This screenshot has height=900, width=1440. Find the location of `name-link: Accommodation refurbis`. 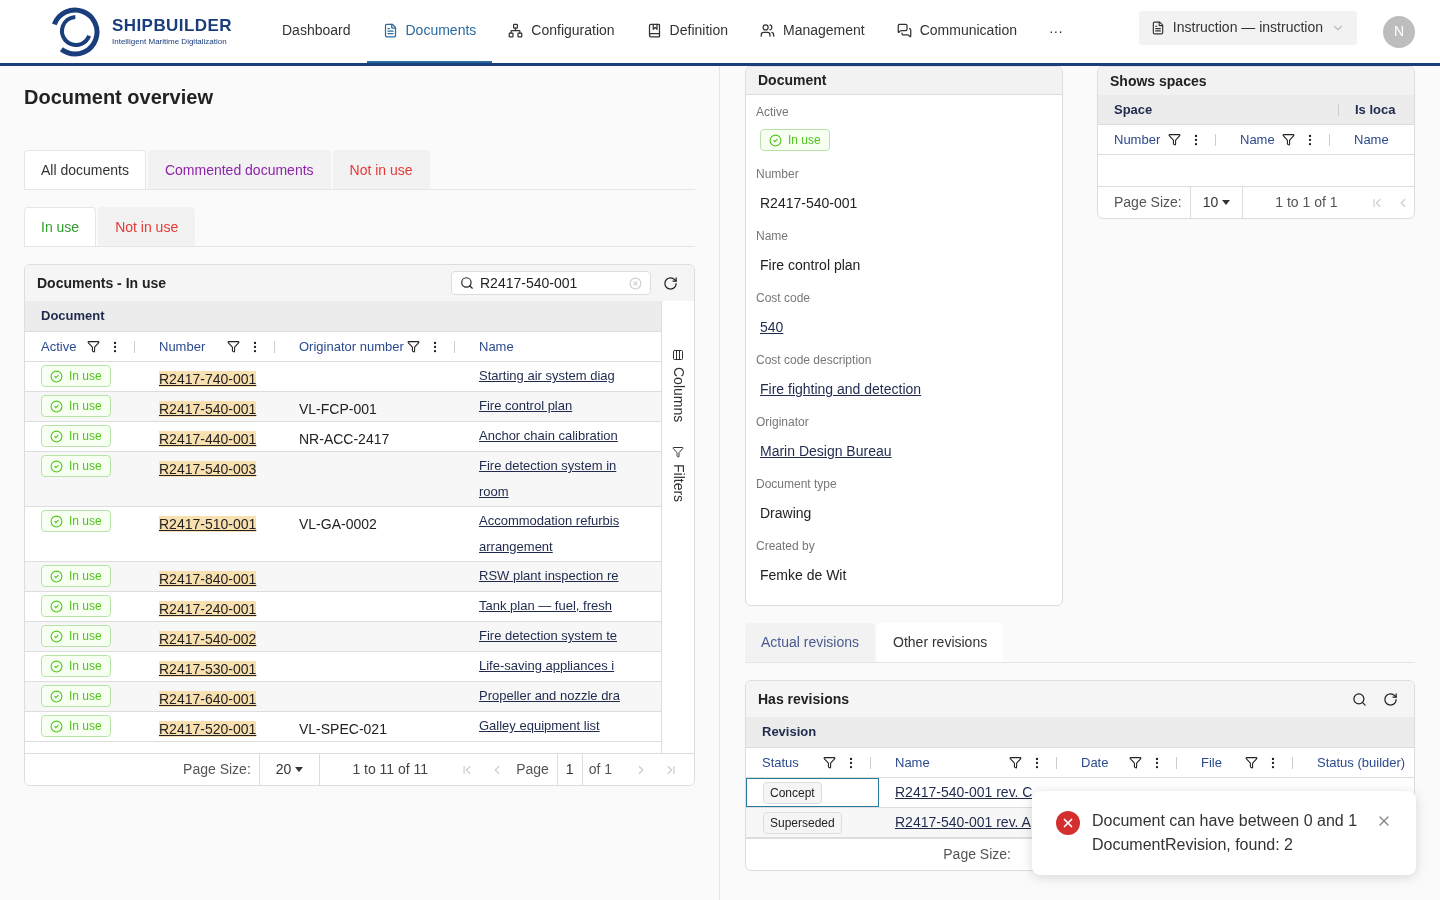

name-link: Accommodation refurbis is located at coordinates (561, 521).